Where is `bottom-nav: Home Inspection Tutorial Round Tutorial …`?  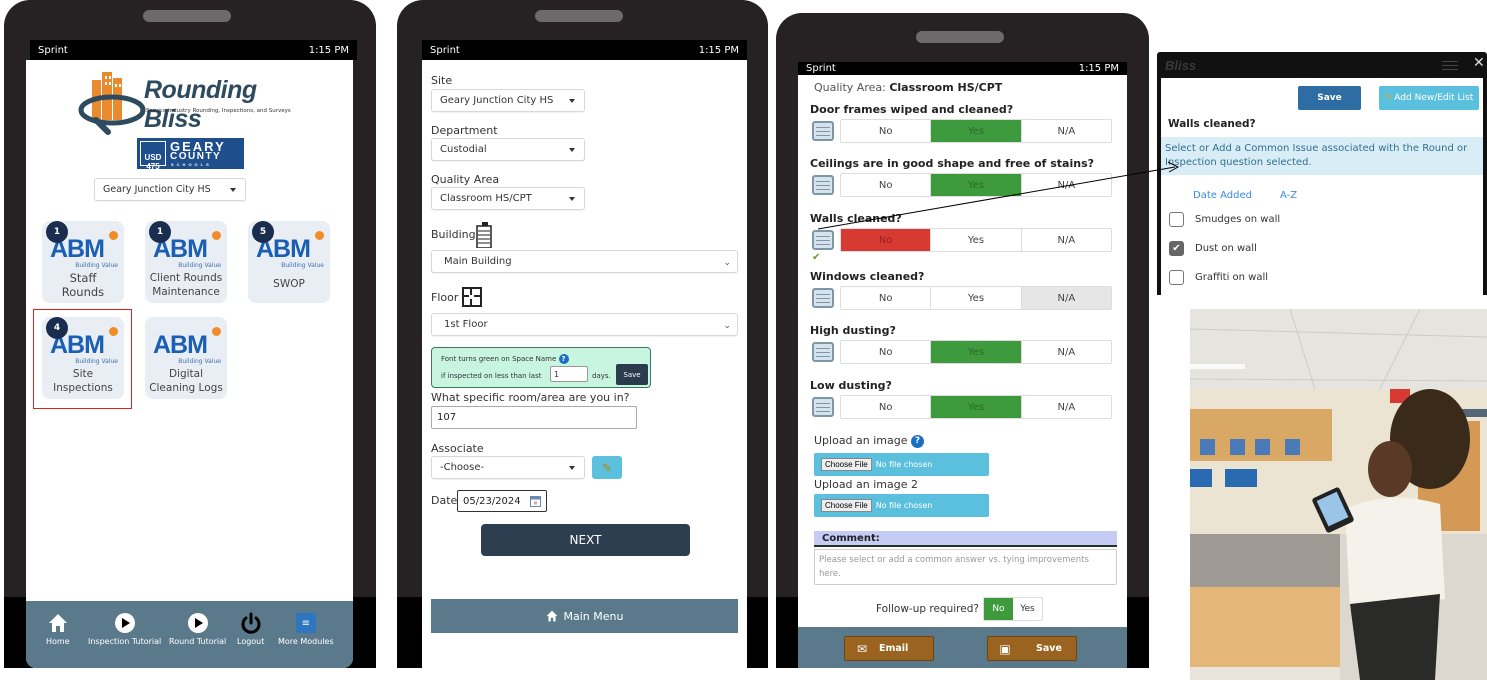 bottom-nav: Home Inspection Tutorial Round Tutorial … is located at coordinates (189, 634).